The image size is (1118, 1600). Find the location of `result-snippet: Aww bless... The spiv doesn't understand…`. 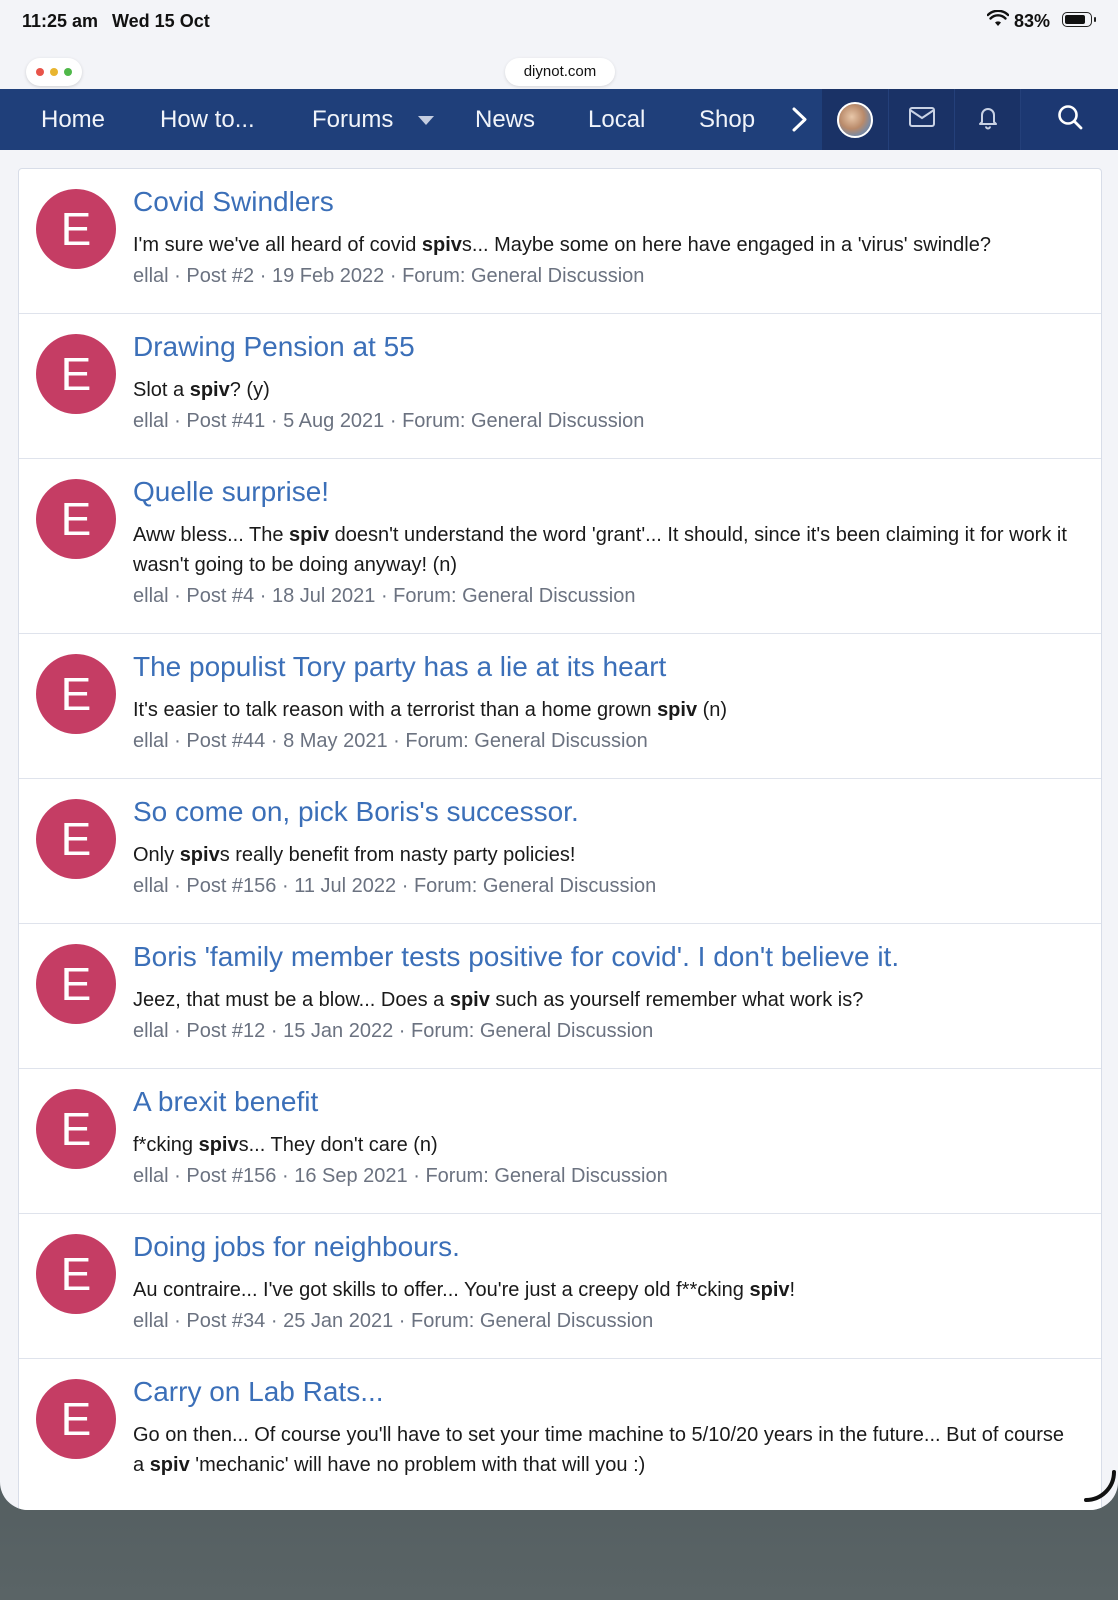

result-snippet: Aww bless... The spiv doesn't understand… is located at coordinates (605, 550).